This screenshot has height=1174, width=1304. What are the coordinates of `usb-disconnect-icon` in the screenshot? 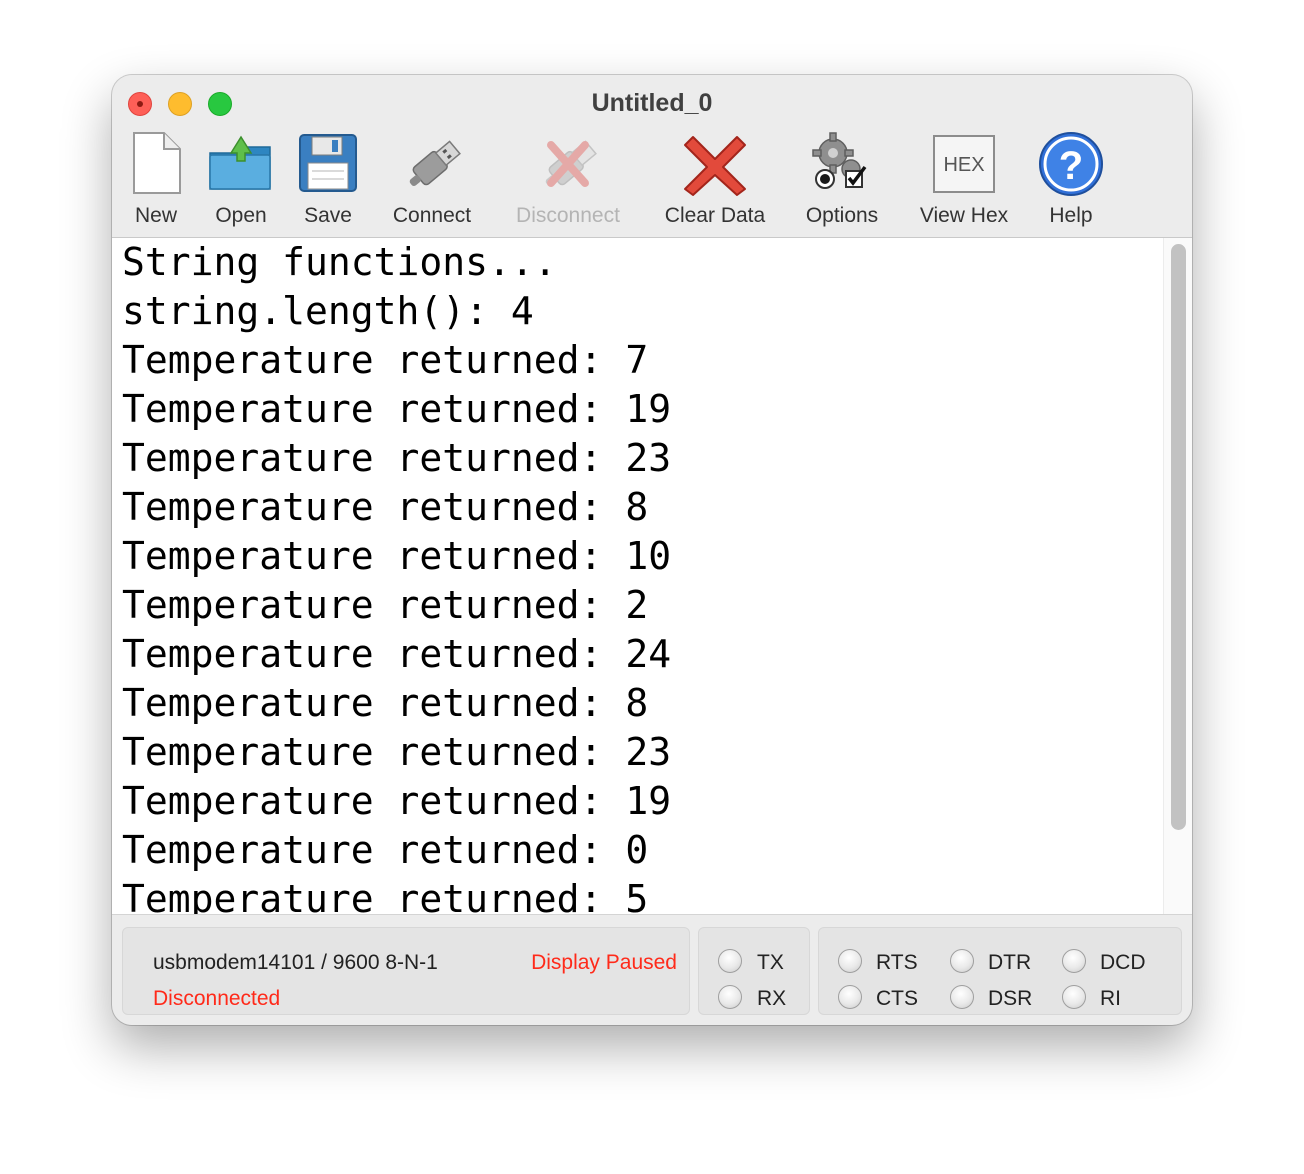 It's located at (571, 163).